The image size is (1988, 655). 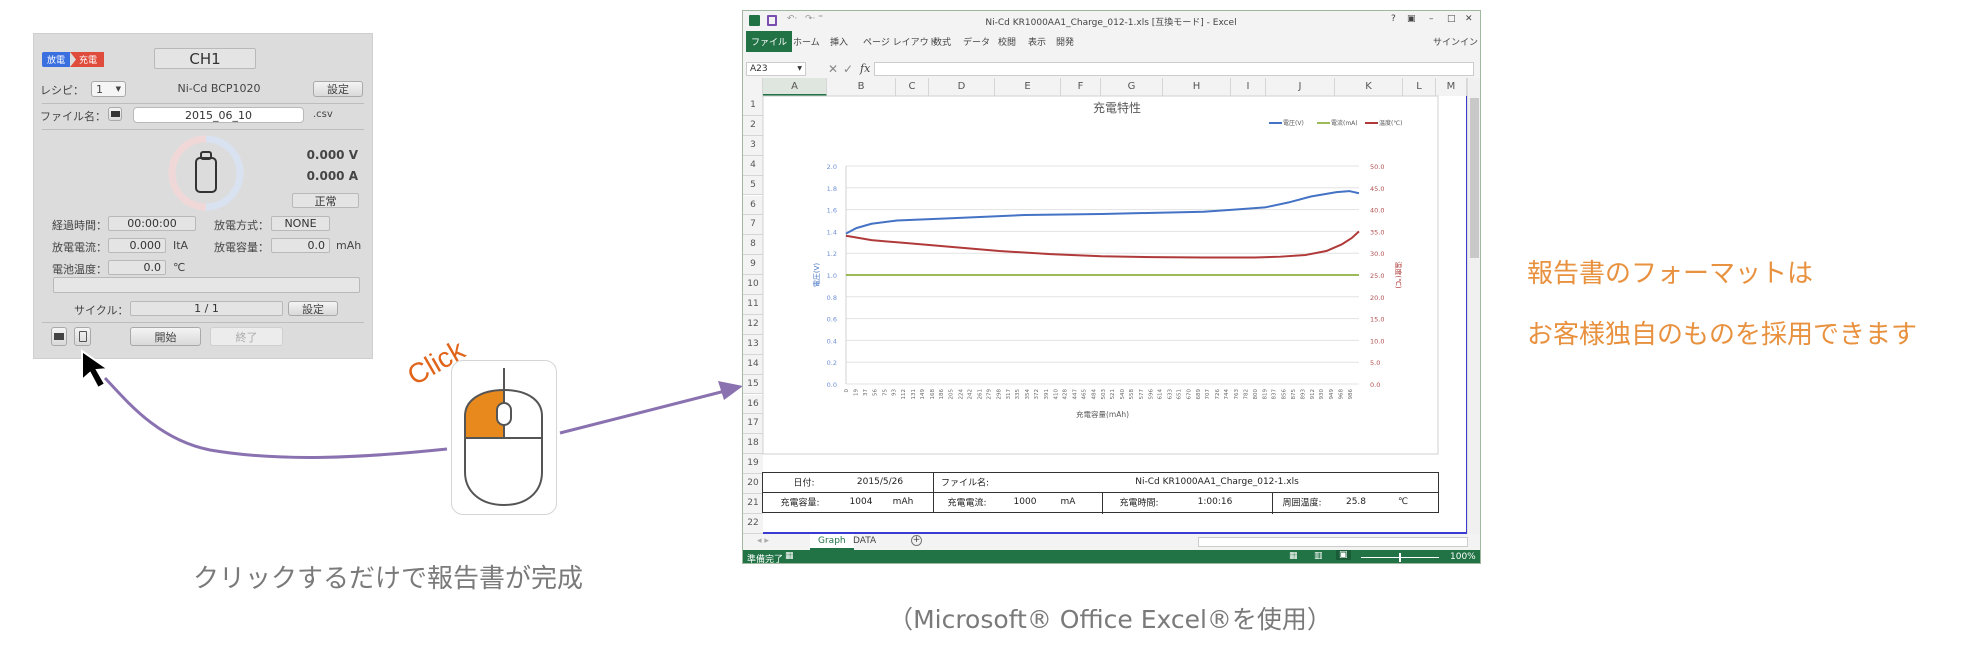 What do you see at coordinates (1356, 502) in the screenshot?
I see `ambient-temp-value: 25.8` at bounding box center [1356, 502].